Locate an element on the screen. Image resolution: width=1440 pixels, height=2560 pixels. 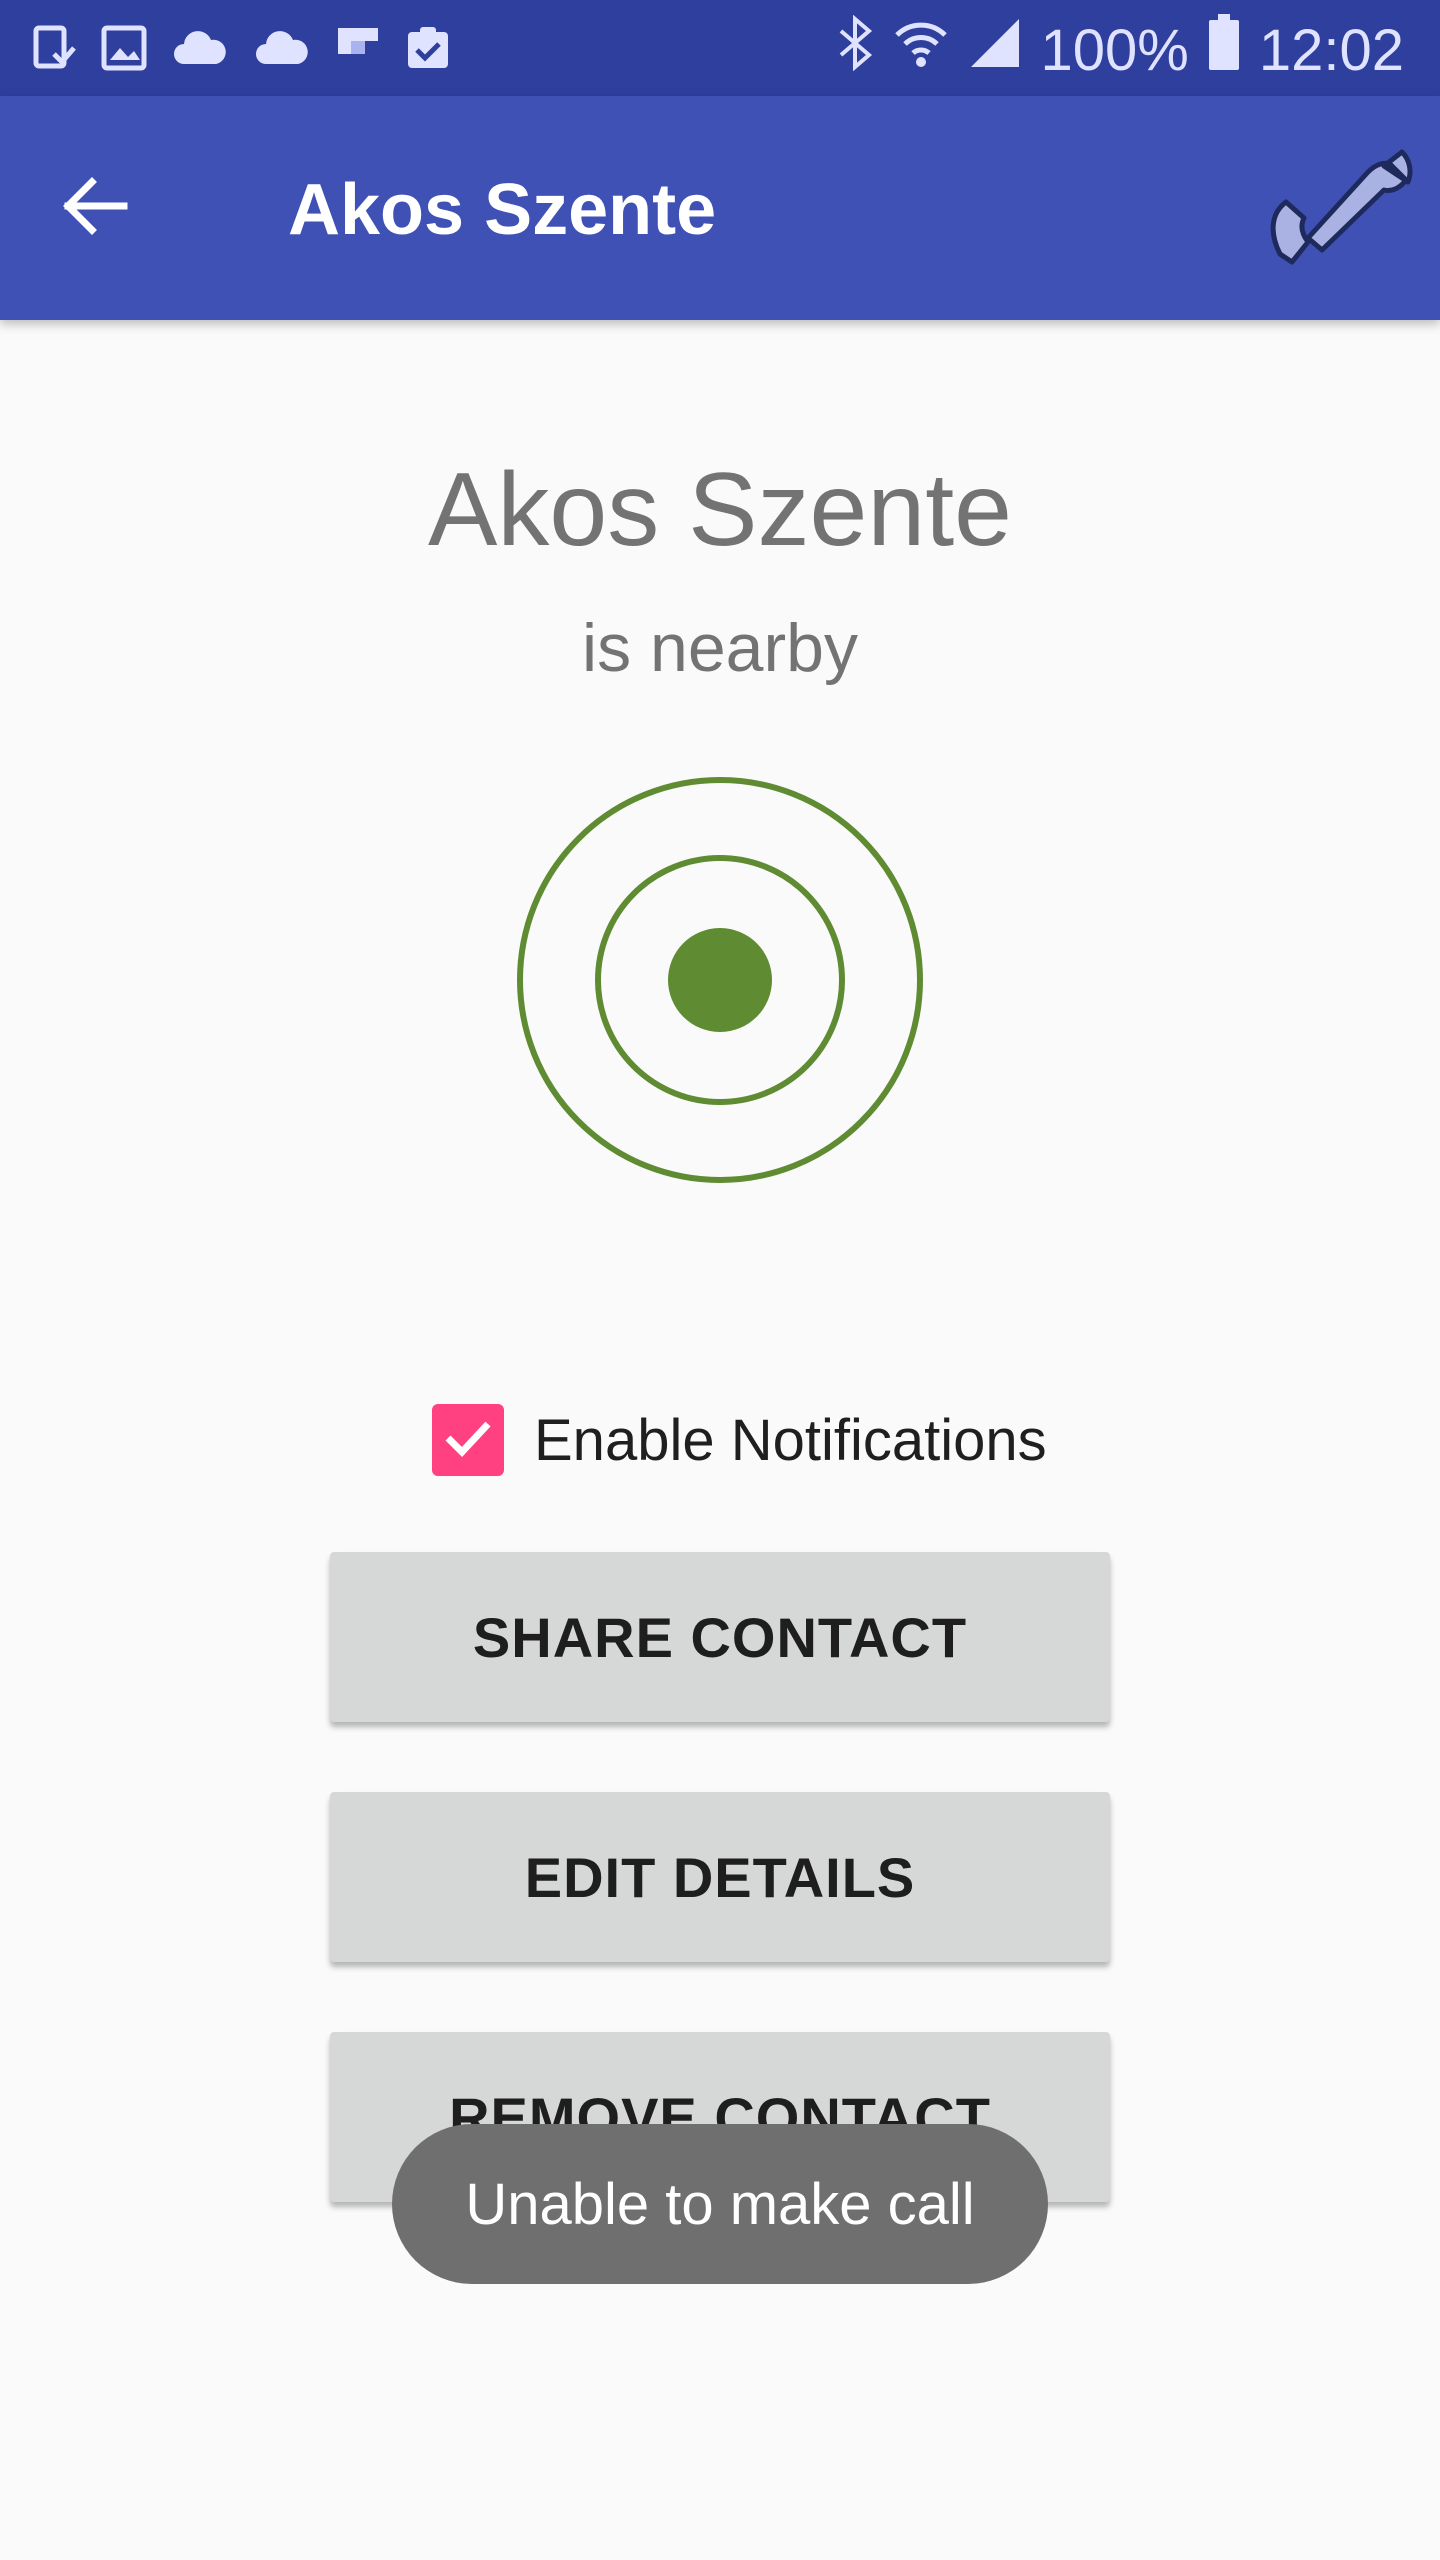
enable-notifications-row: Enable Notifications is located at coordinates (739, 1440).